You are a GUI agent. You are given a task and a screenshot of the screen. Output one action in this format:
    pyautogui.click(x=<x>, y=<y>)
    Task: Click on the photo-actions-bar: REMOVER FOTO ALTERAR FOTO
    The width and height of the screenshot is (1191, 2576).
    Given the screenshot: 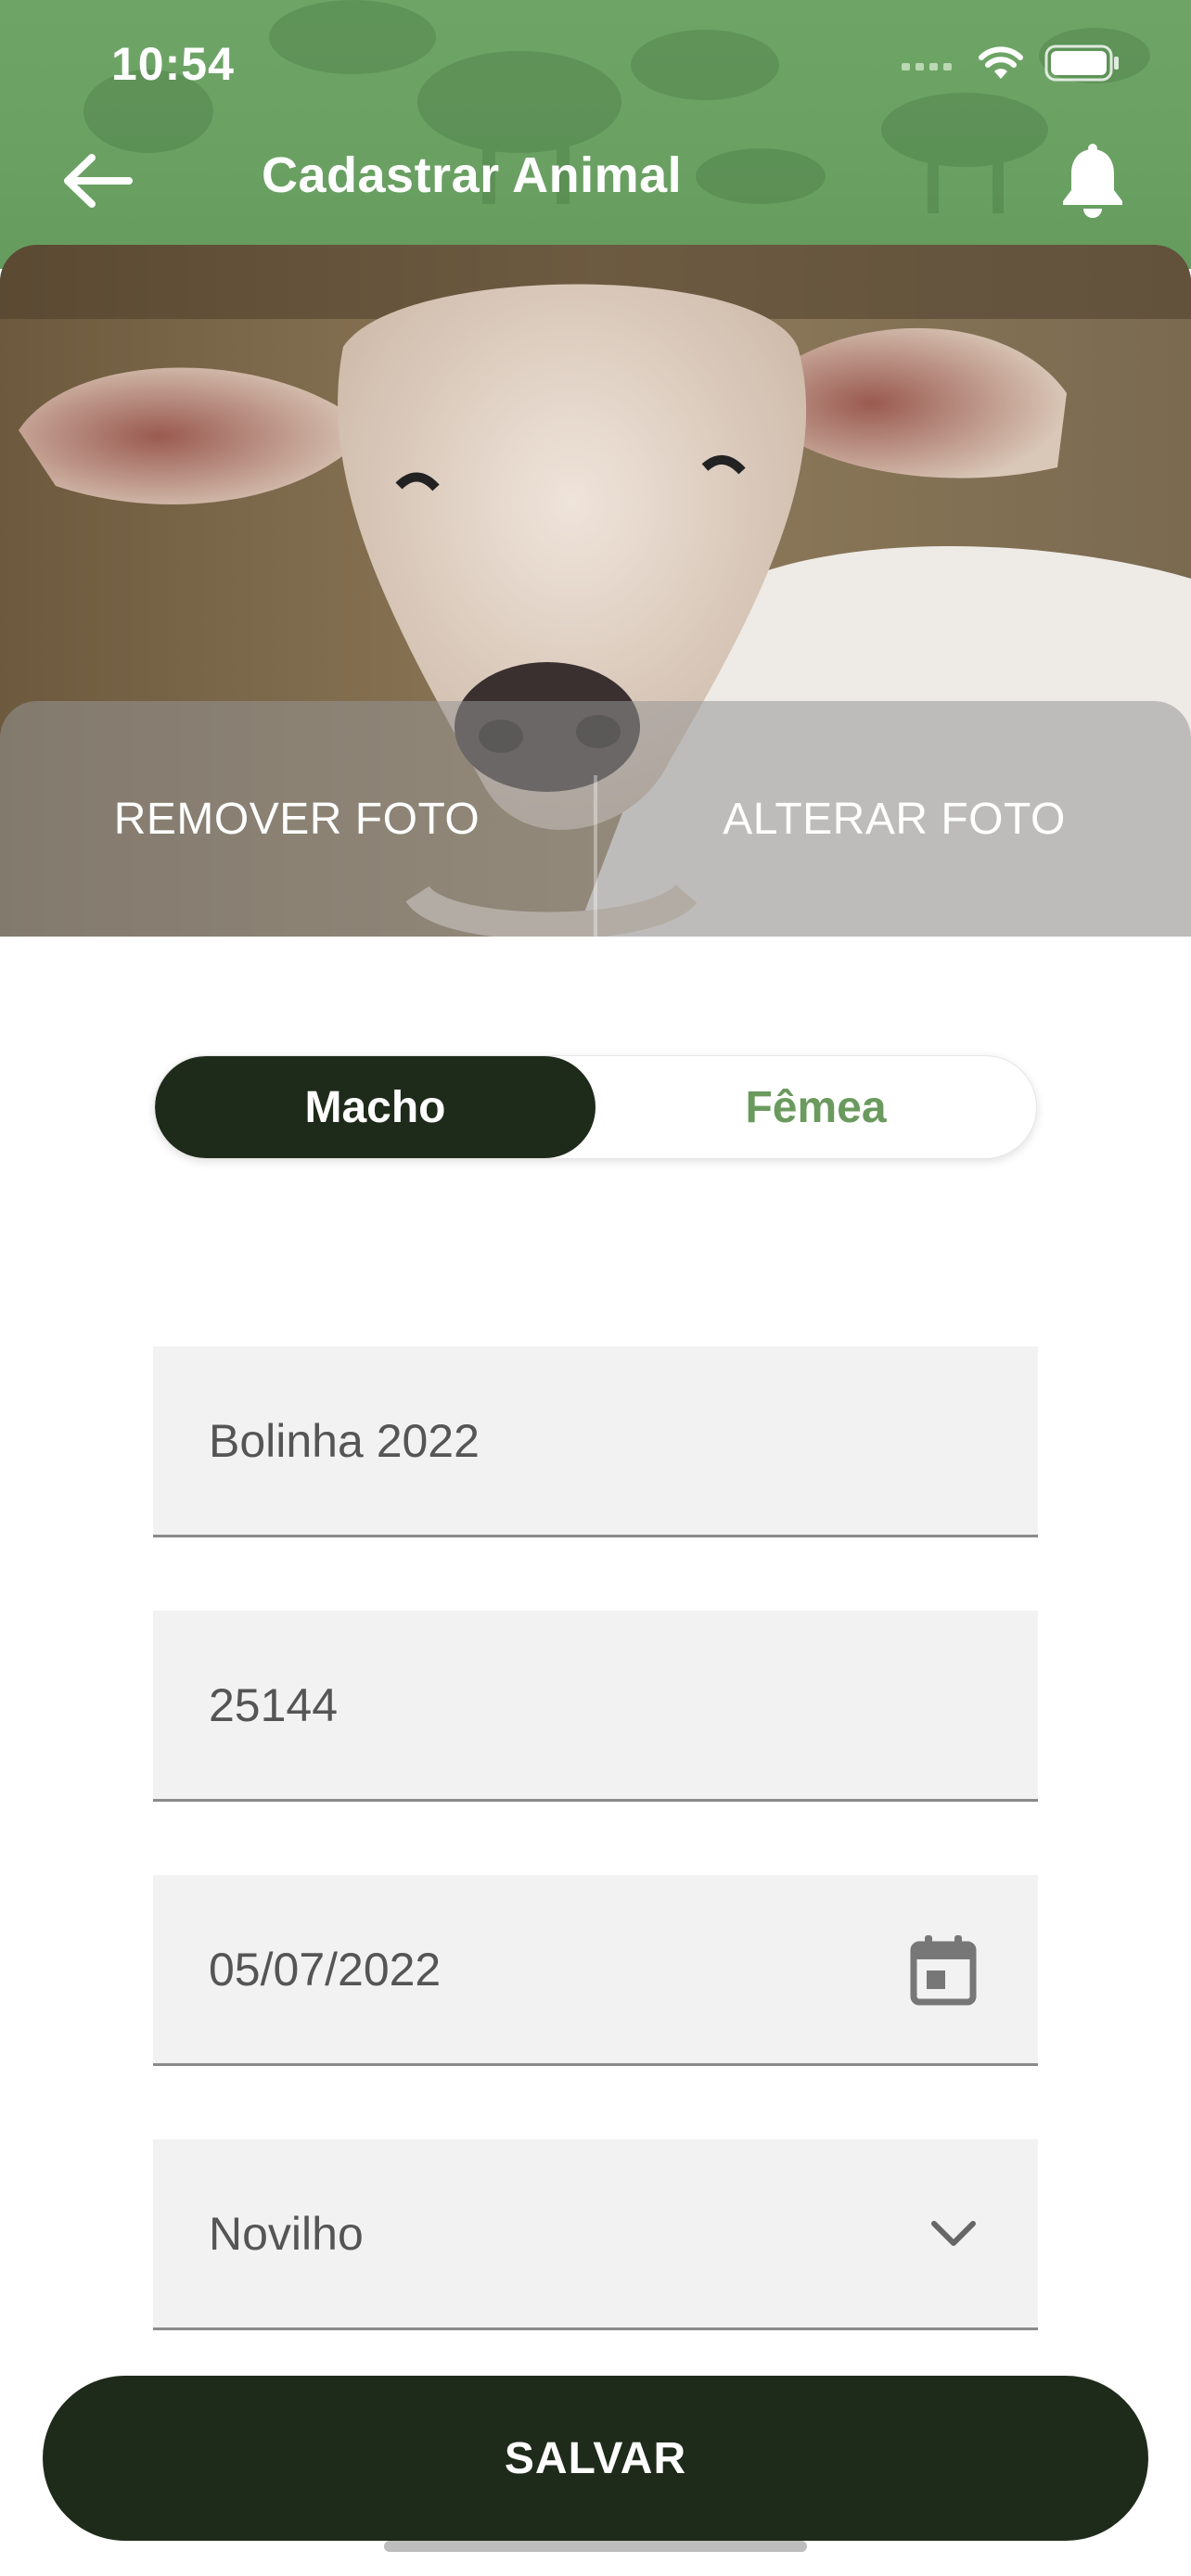 What is the action you would take?
    pyautogui.click(x=595, y=819)
    